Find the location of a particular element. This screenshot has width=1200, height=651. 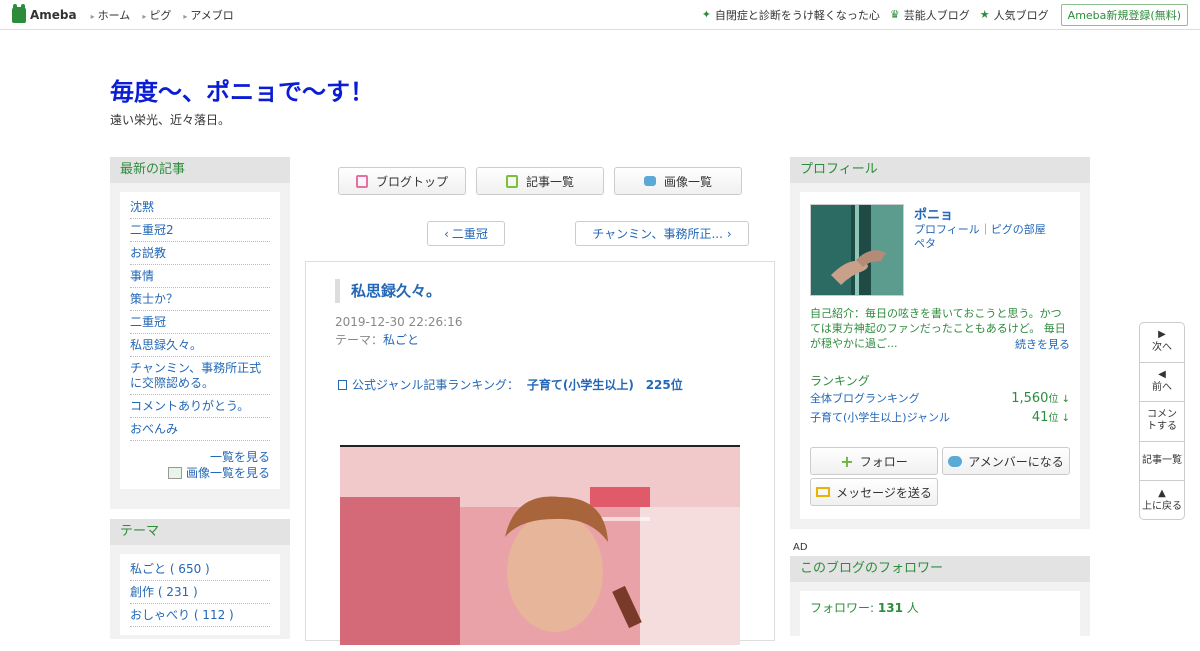

nav-pigg: ピグ is located at coordinates (156, 15).